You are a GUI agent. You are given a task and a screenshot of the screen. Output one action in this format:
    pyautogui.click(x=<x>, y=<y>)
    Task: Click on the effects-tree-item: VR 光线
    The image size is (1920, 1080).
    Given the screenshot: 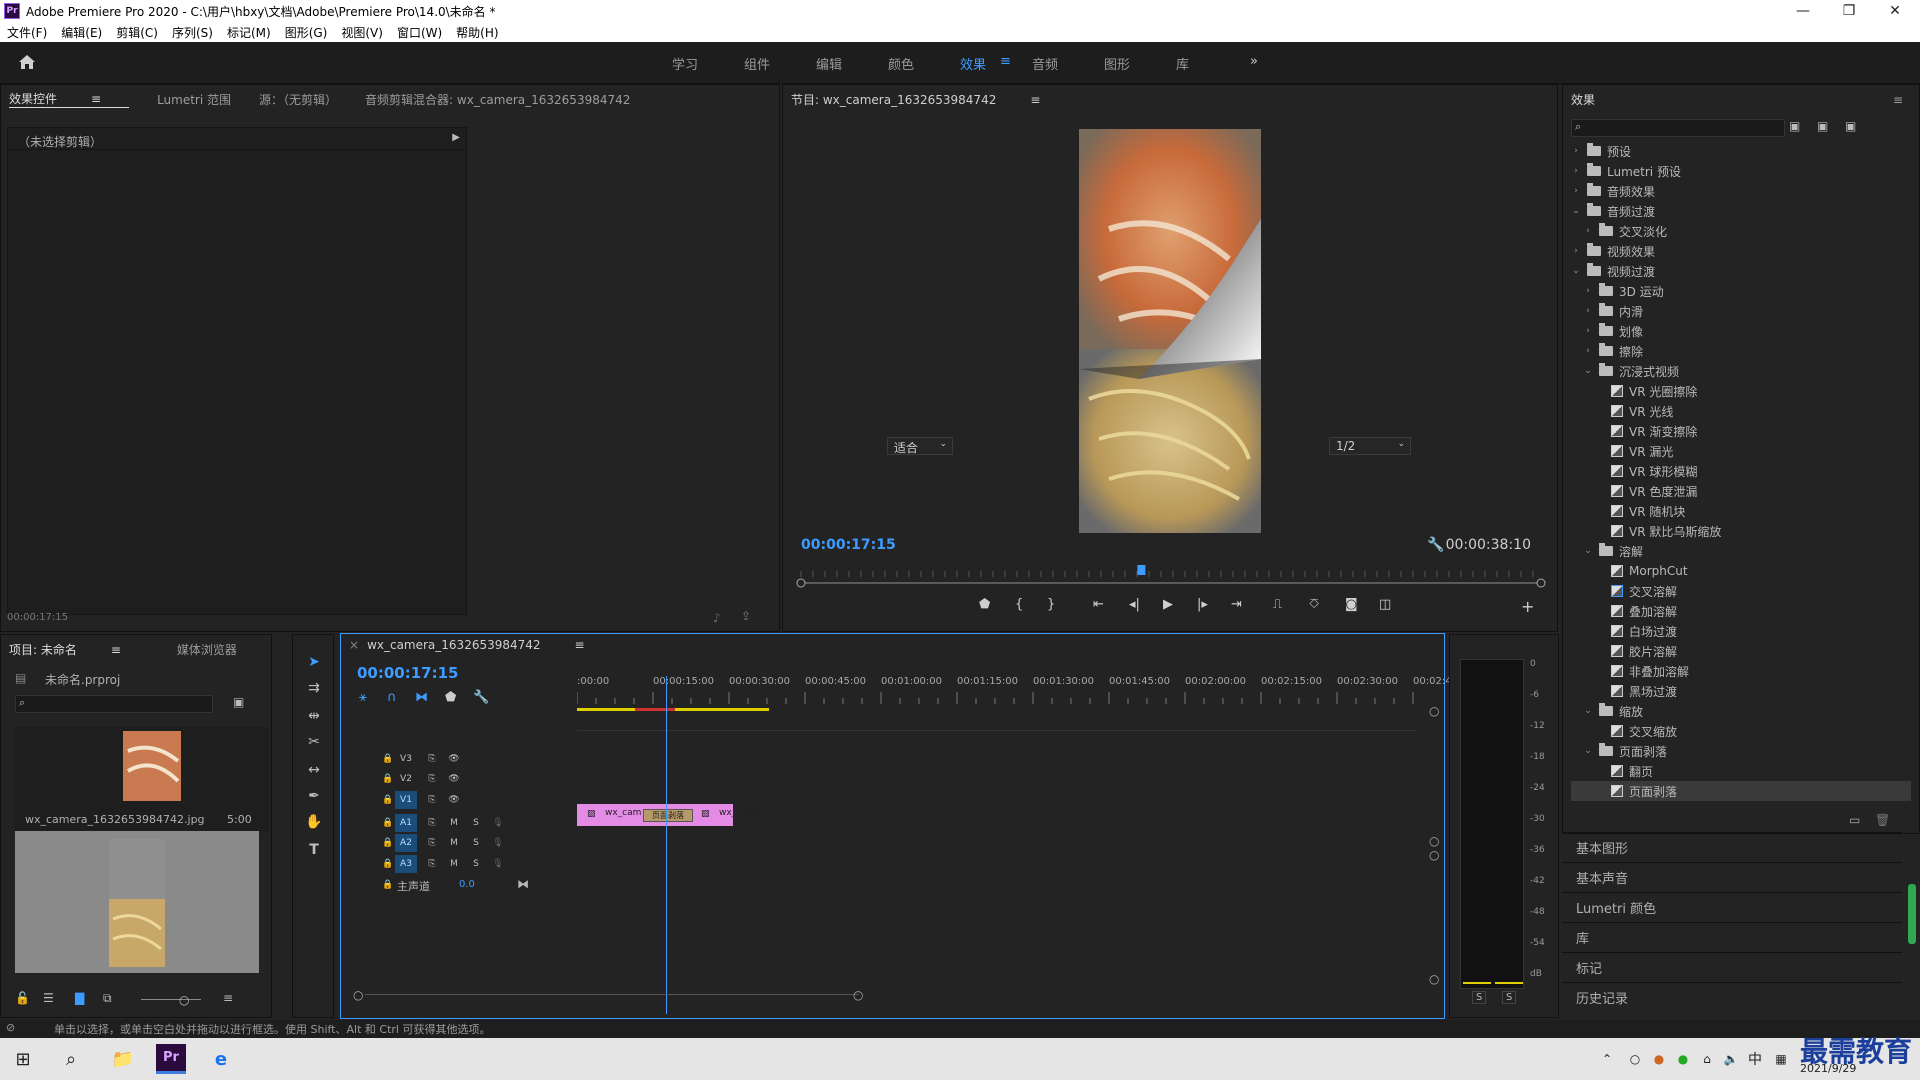 What is the action you would take?
    pyautogui.click(x=1741, y=411)
    